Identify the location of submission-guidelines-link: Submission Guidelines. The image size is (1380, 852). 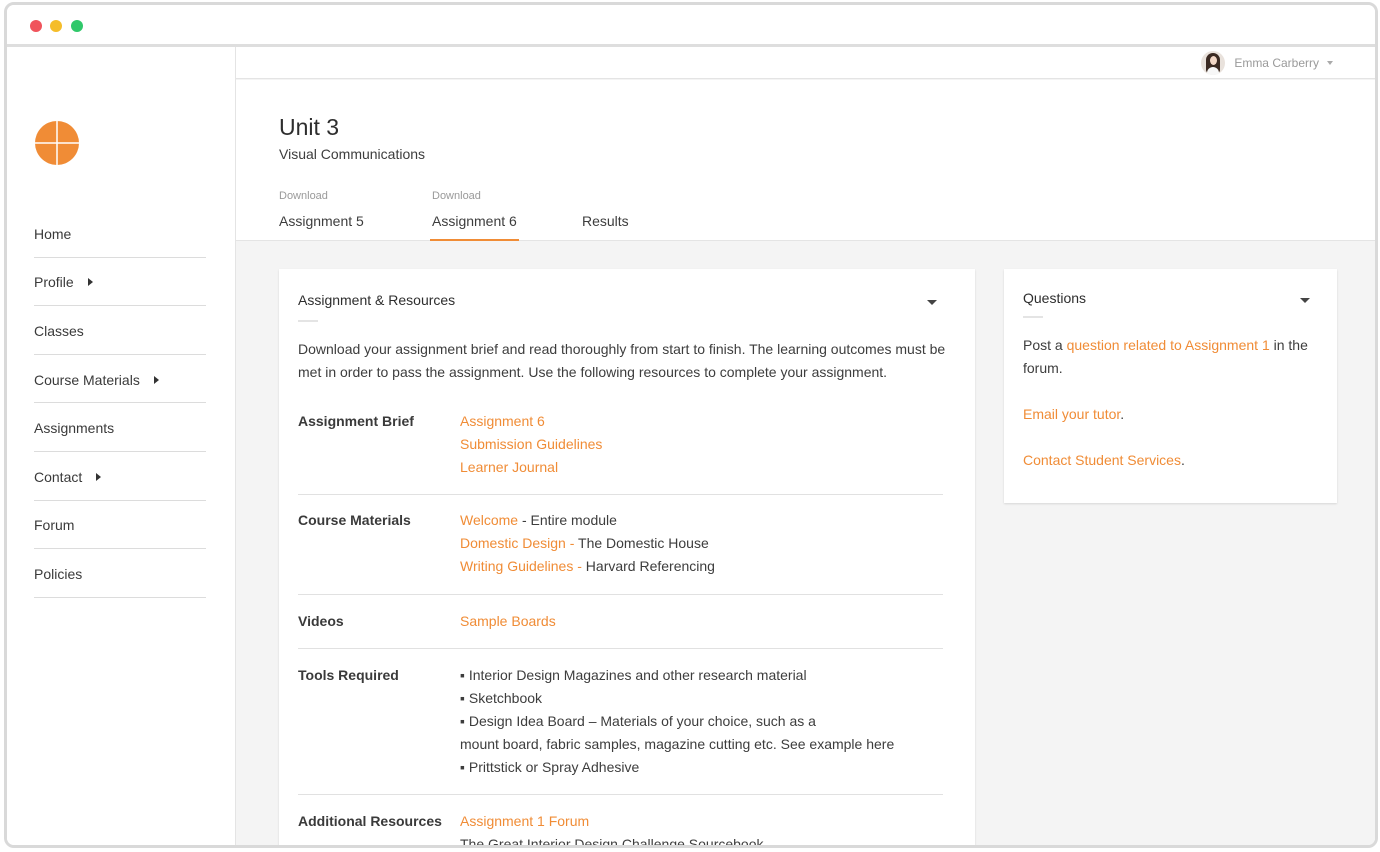
(531, 444).